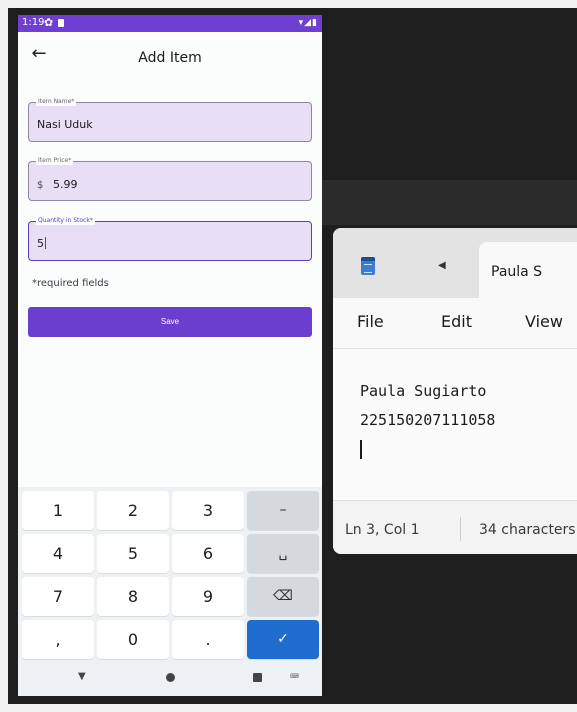 This screenshot has height=712, width=577. Describe the element at coordinates (56, 101) in the screenshot. I see `item-name-label: Item Name*` at that location.